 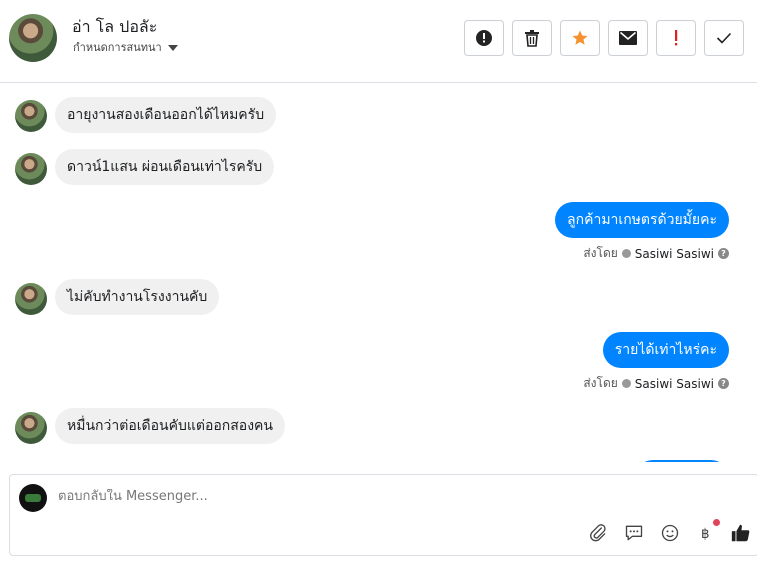 What do you see at coordinates (378, 41) in the screenshot?
I see `conversation-header: อ่า โล ปอลัะ กำหนดการสนทนา` at bounding box center [378, 41].